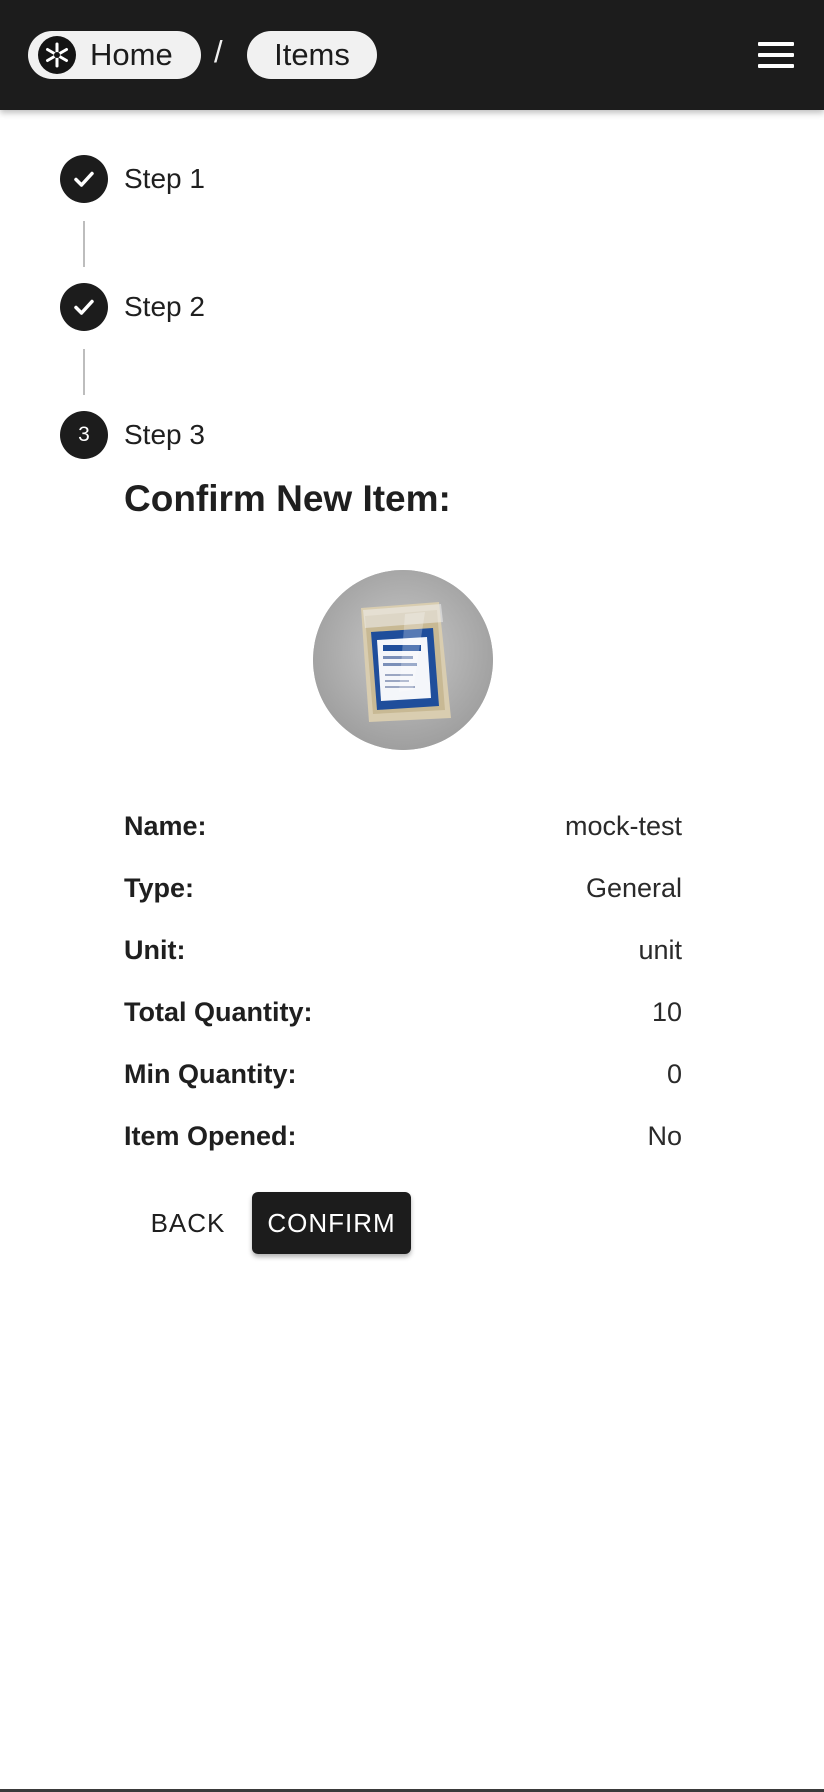  I want to click on back-button: BACK, so click(188, 1223).